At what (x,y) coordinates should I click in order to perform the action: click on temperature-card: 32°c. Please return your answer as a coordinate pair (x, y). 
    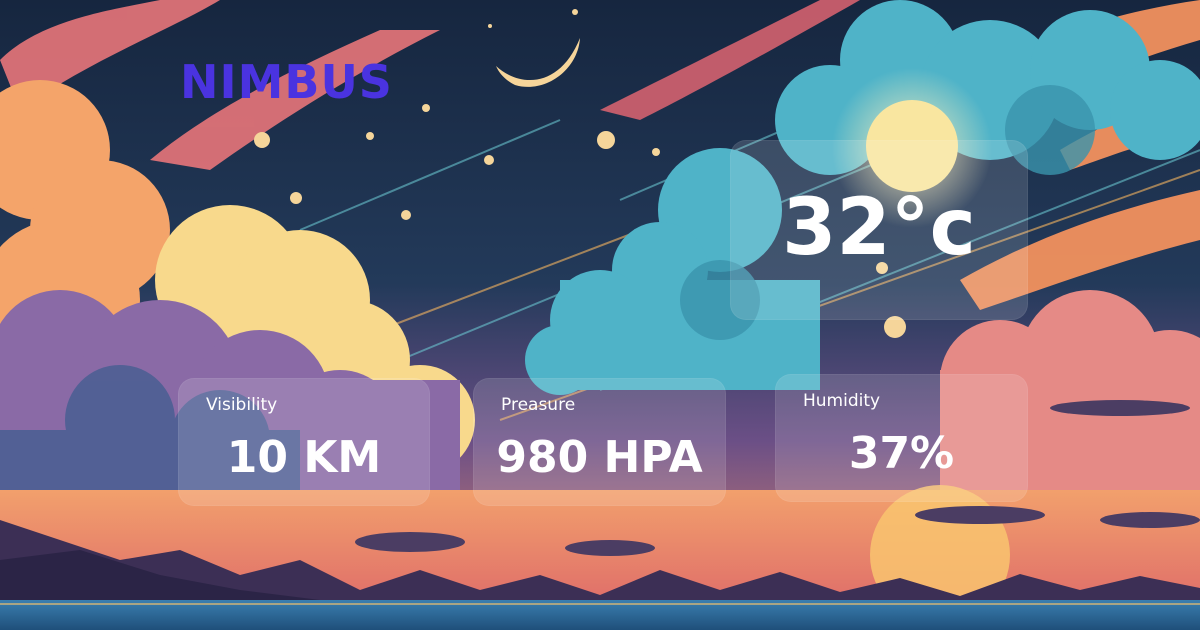
    Looking at the image, I should click on (879, 230).